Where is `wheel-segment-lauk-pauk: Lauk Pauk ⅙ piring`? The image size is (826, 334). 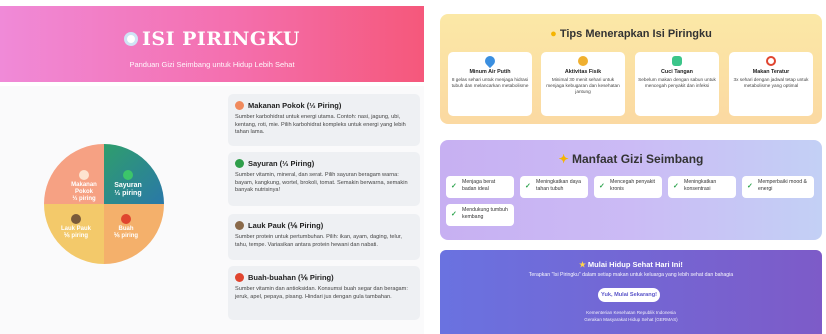 wheel-segment-lauk-pauk: Lauk Pauk ⅙ piring is located at coordinates (74, 234).